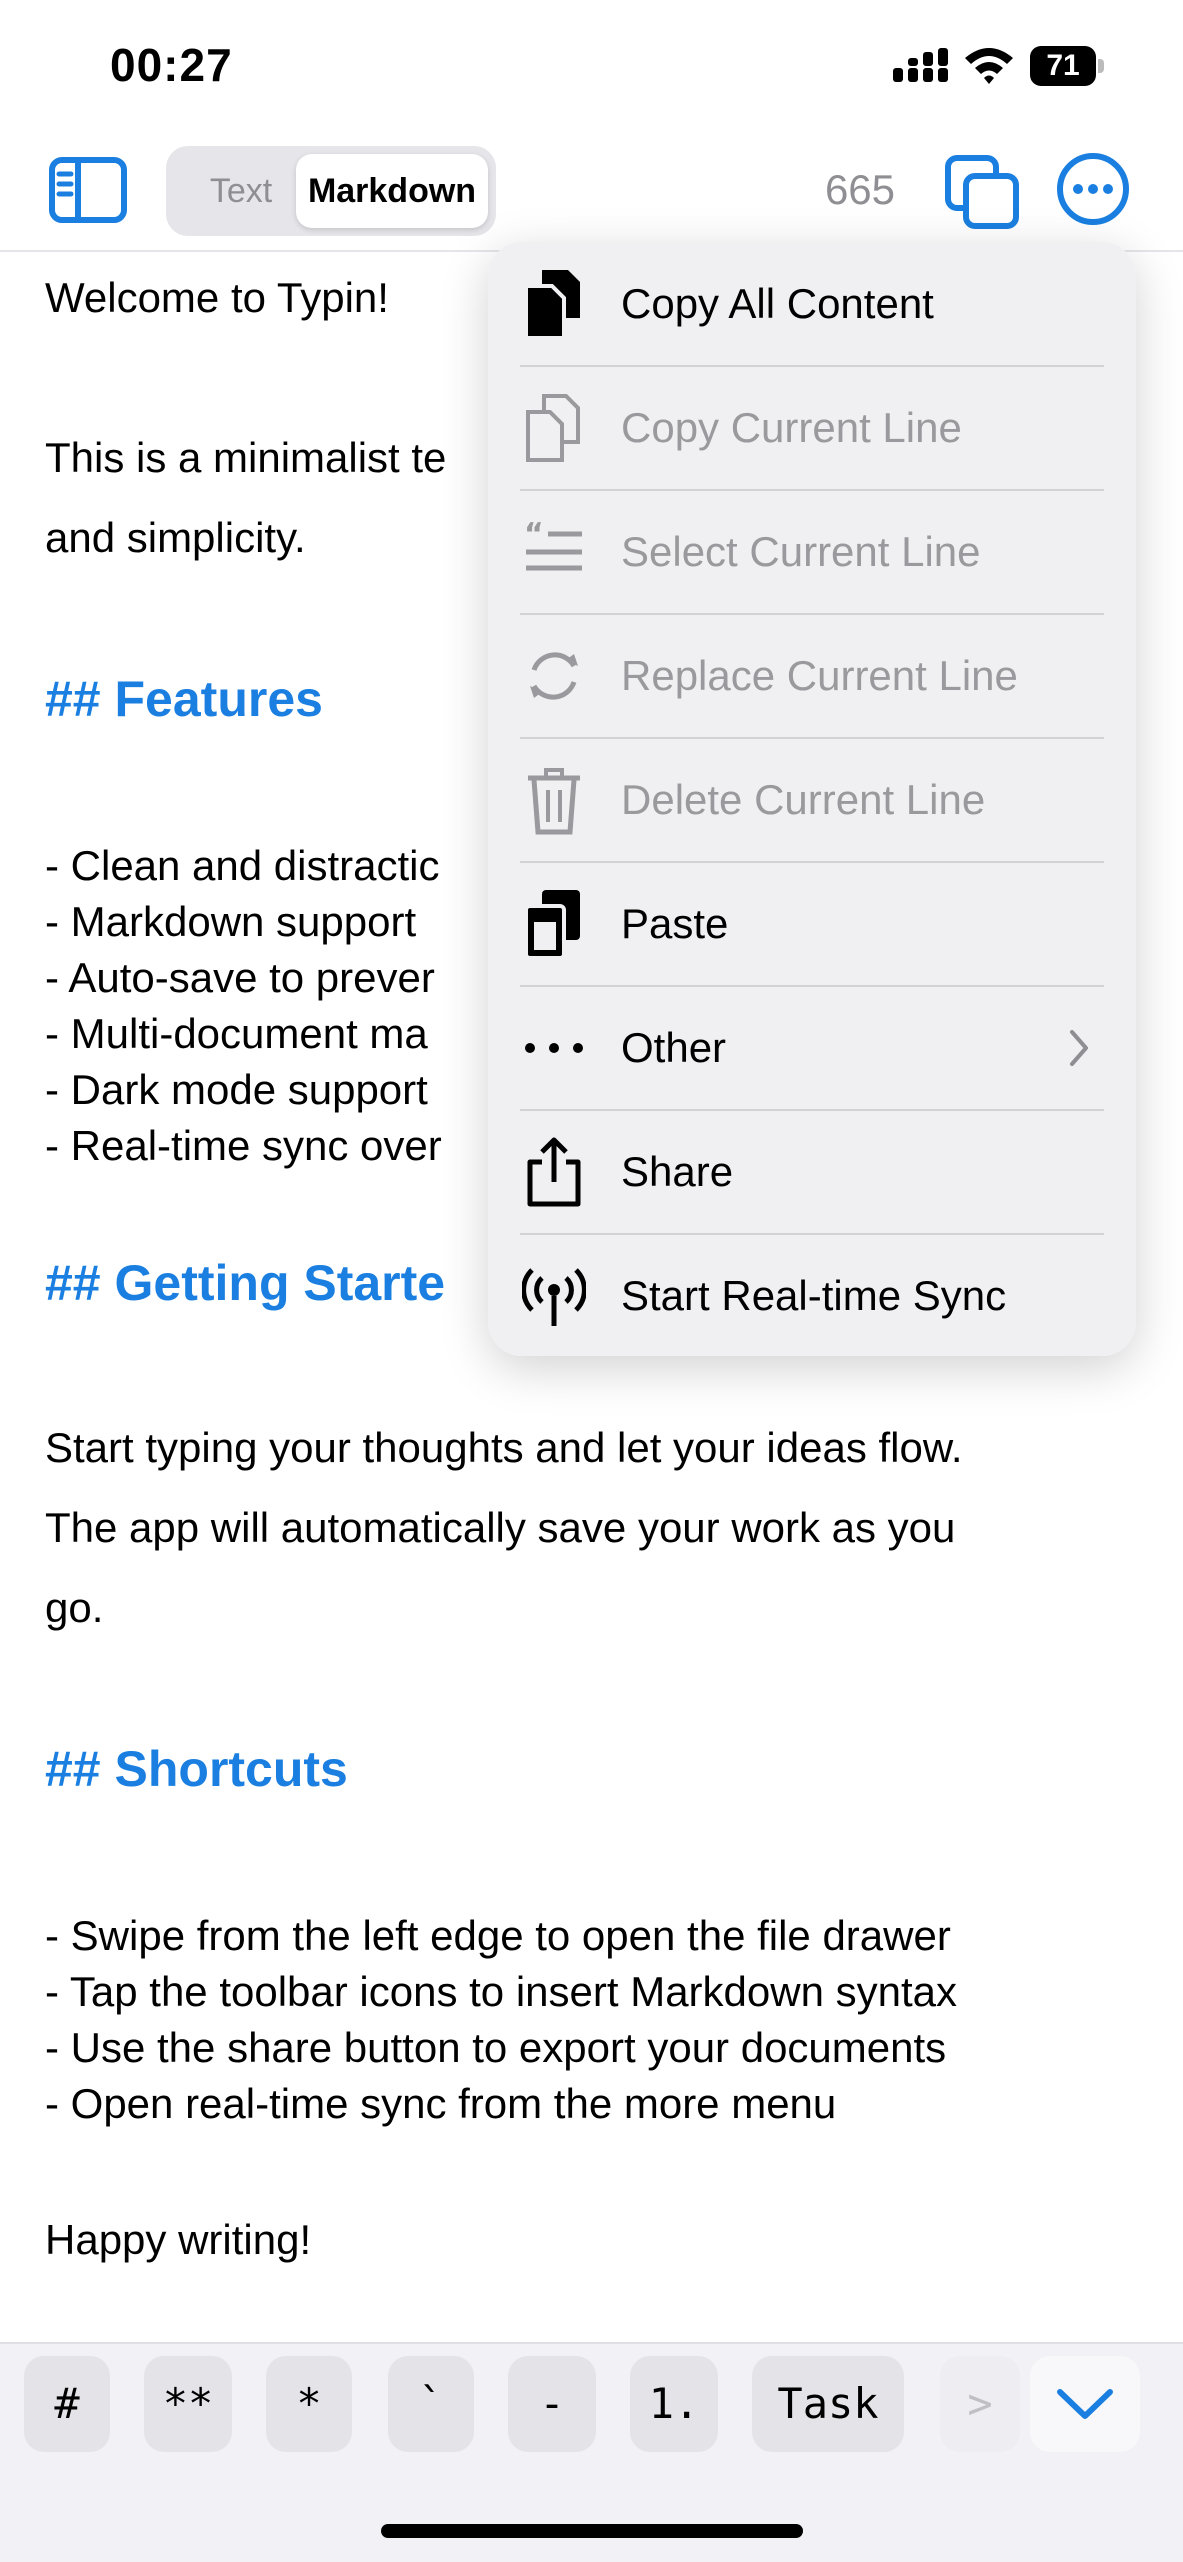 The image size is (1183, 2562). Describe the element at coordinates (982, 192) in the screenshot. I see `copy-icon` at that location.